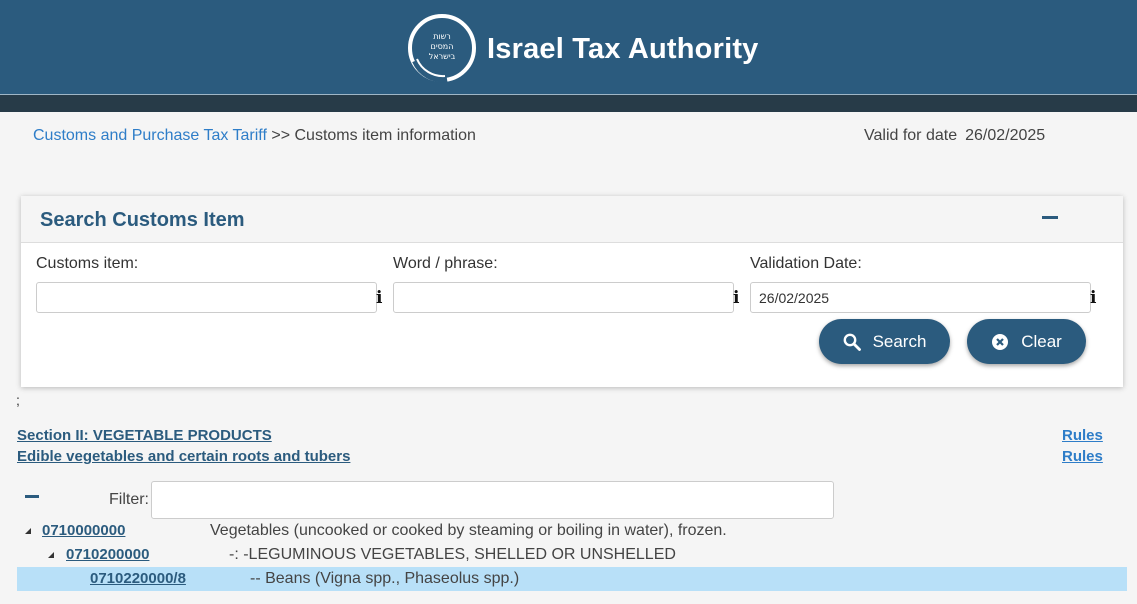 This screenshot has width=1137, height=604. What do you see at coordinates (150, 135) in the screenshot?
I see `breadcrumb-link-tariff: Customs and Purchase Tax Tariff` at bounding box center [150, 135].